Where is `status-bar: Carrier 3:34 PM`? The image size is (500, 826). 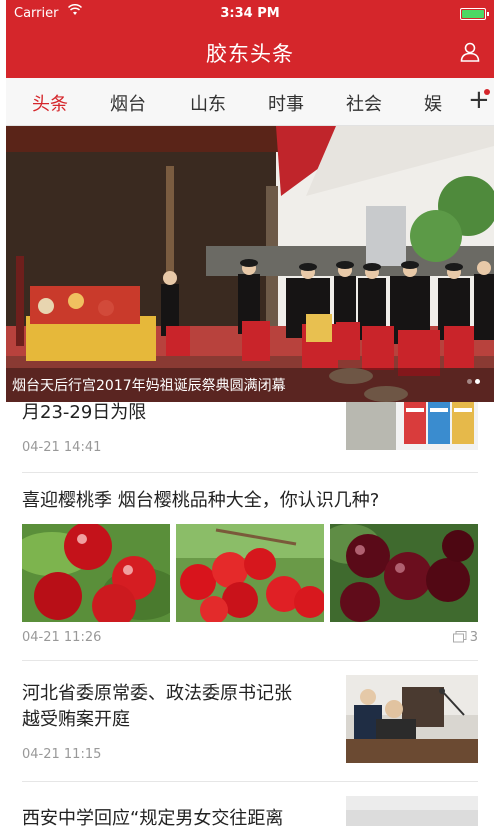 status-bar: Carrier 3:34 PM is located at coordinates (250, 13).